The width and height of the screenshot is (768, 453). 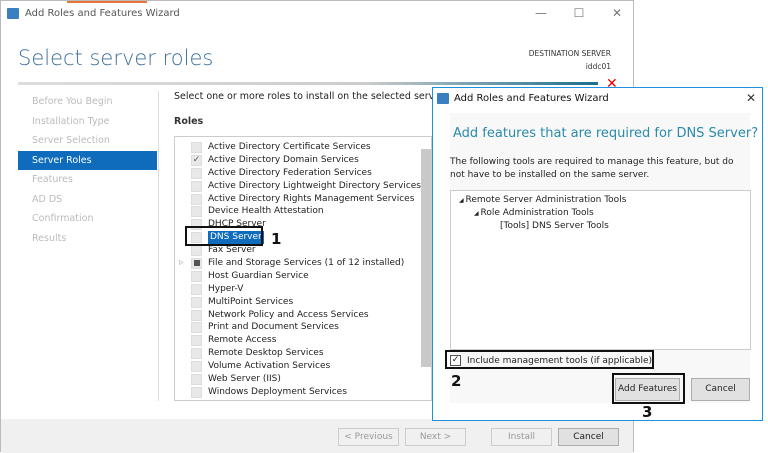 What do you see at coordinates (87, 200) in the screenshot?
I see `sidebar-item-ad-ds: AD DS` at bounding box center [87, 200].